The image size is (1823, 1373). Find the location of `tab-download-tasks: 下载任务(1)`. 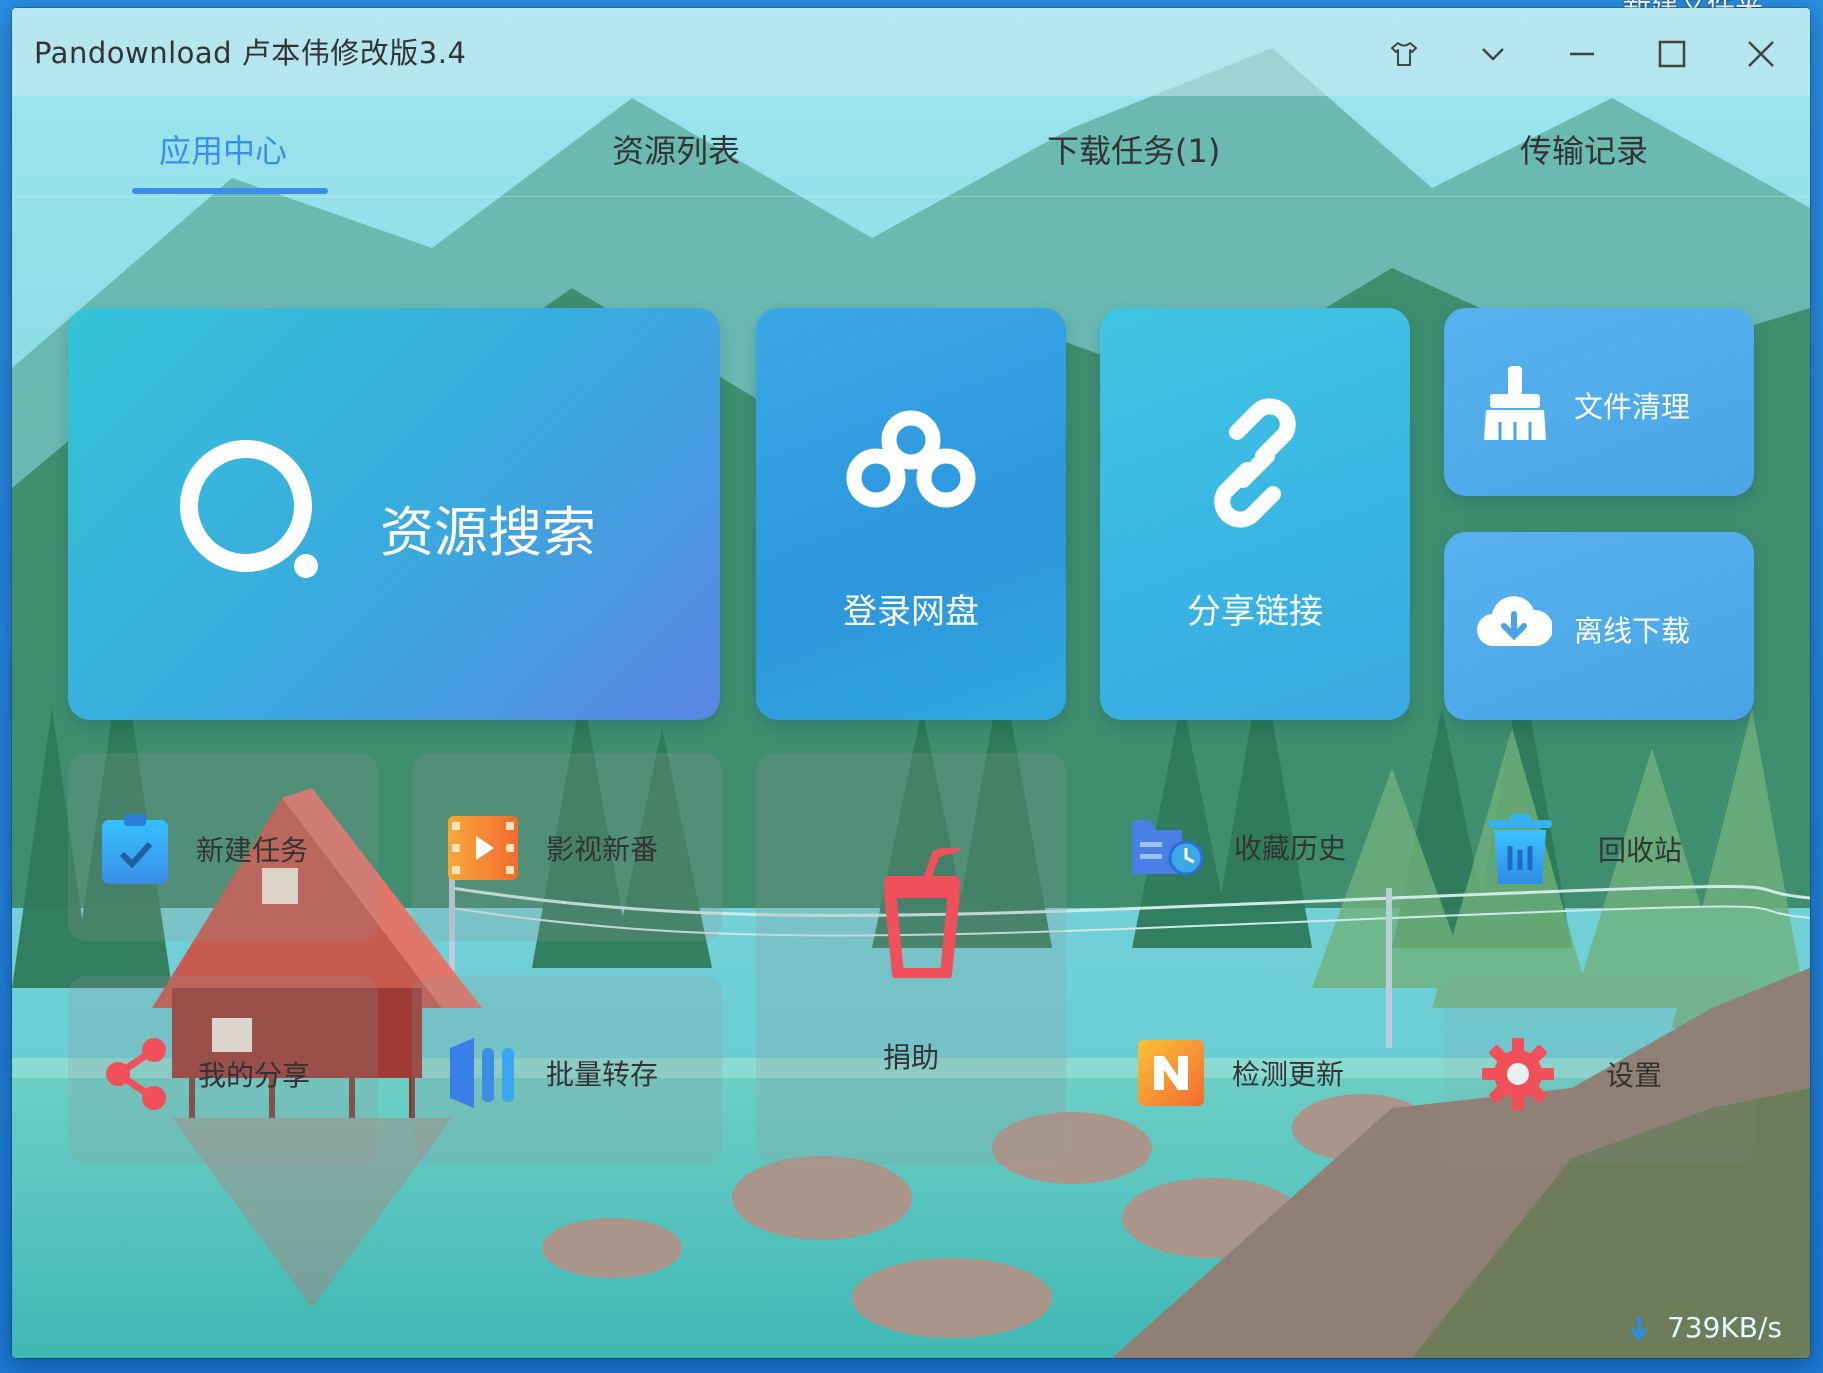

tab-download-tasks: 下载任务(1) is located at coordinates (1133, 149).